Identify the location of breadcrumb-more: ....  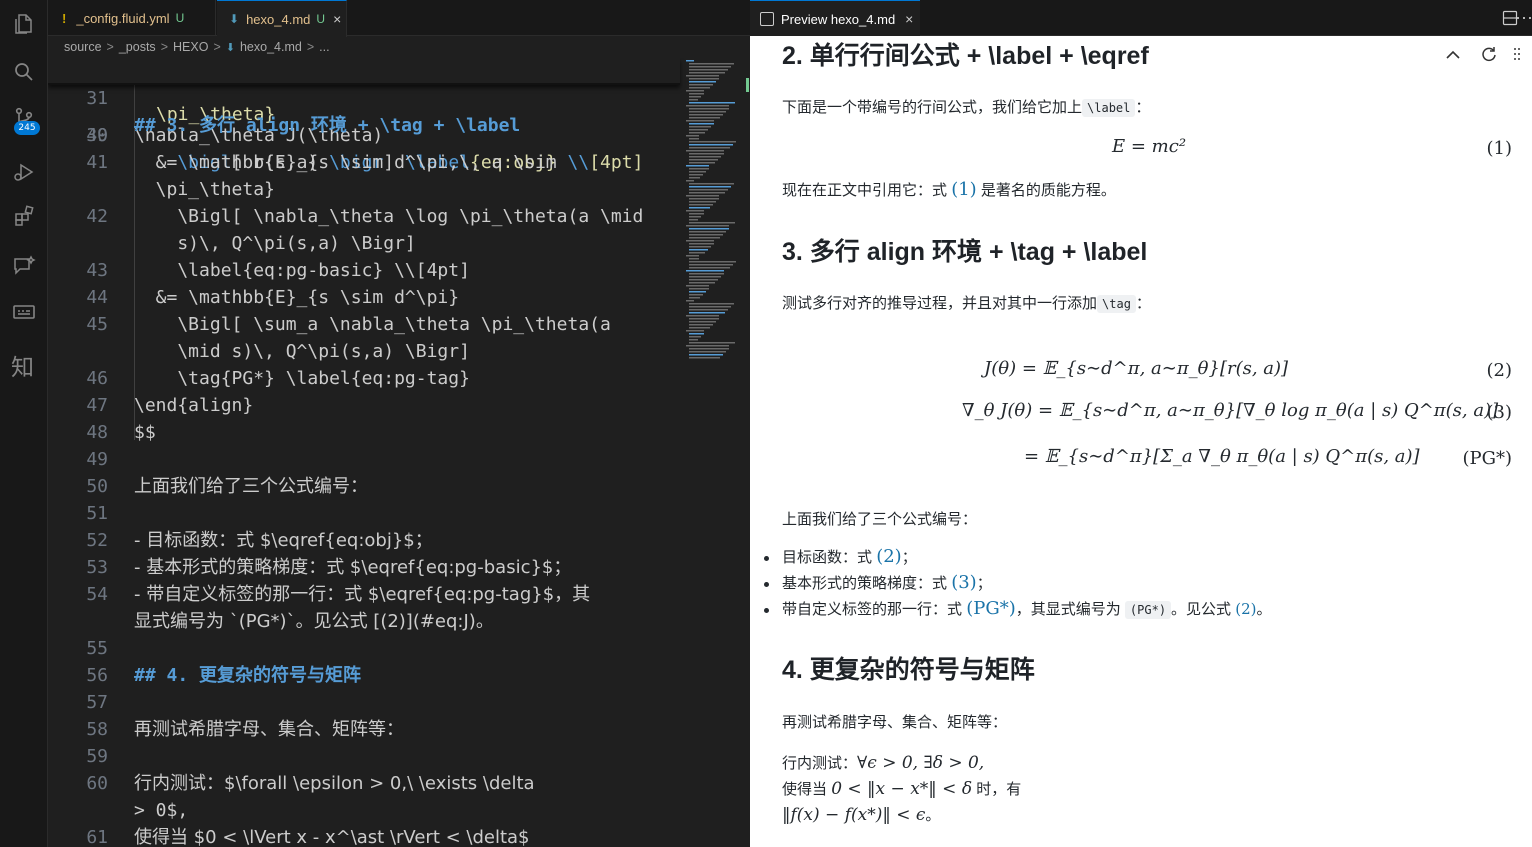
(324, 47).